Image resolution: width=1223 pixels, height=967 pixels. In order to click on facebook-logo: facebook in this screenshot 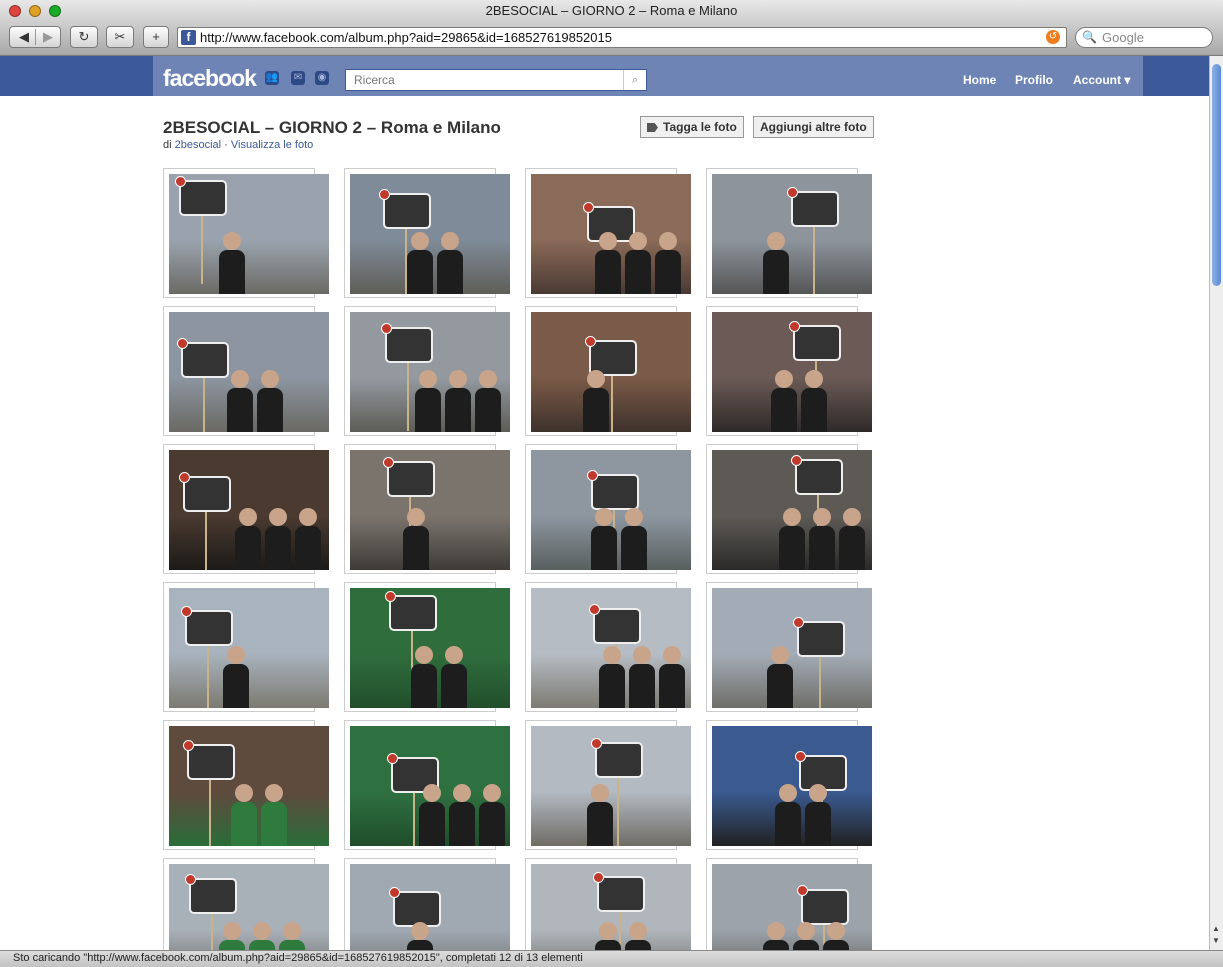, I will do `click(210, 78)`.